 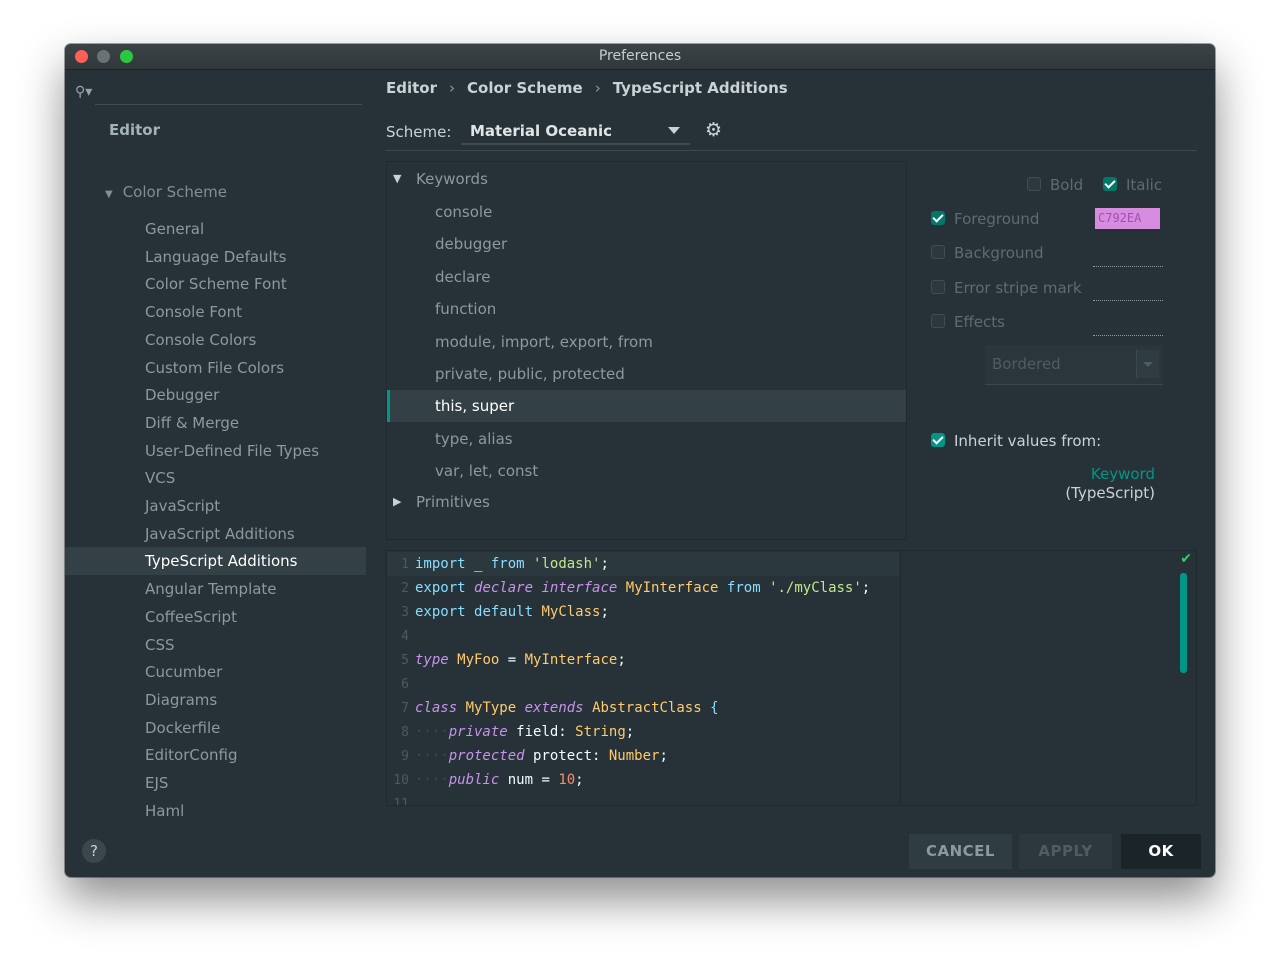 I want to click on sidebar-item-console-font: Console Font, so click(x=215, y=312).